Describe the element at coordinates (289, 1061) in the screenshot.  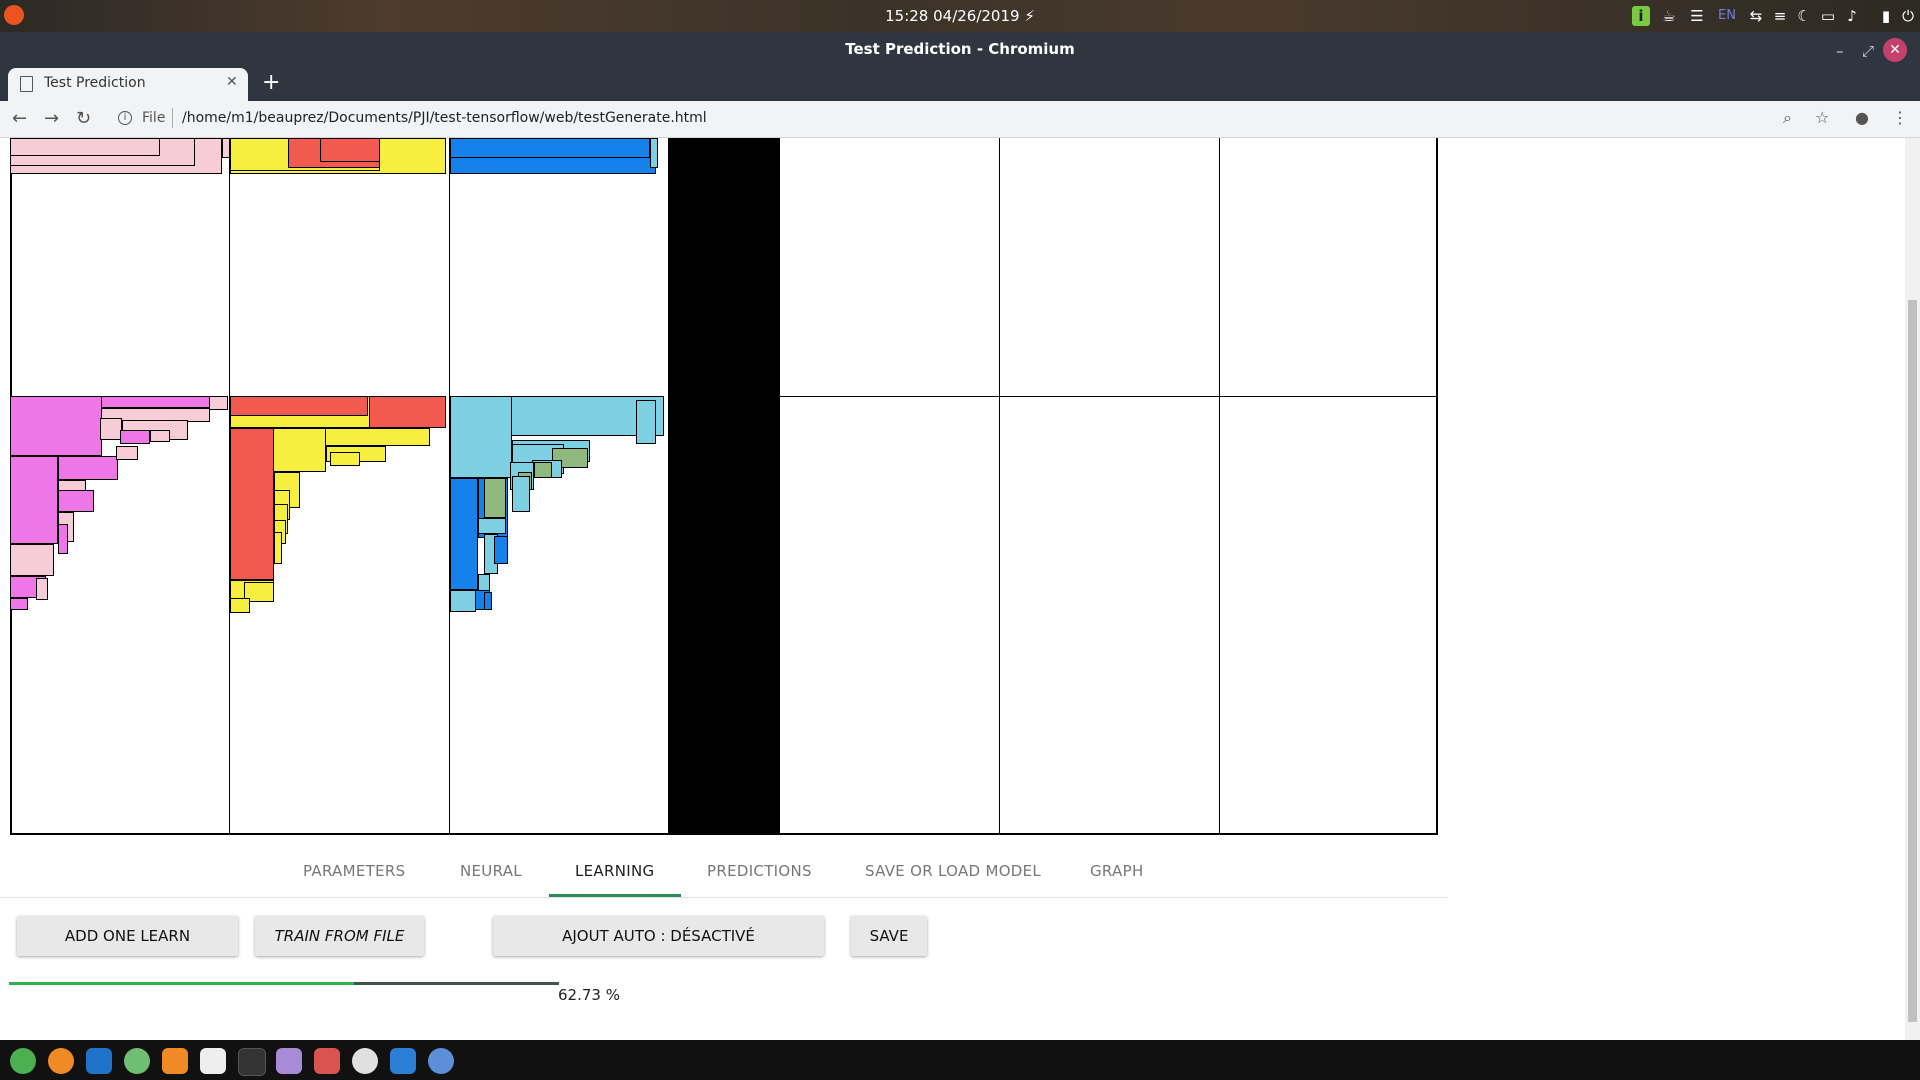
I see `files-icon` at that location.